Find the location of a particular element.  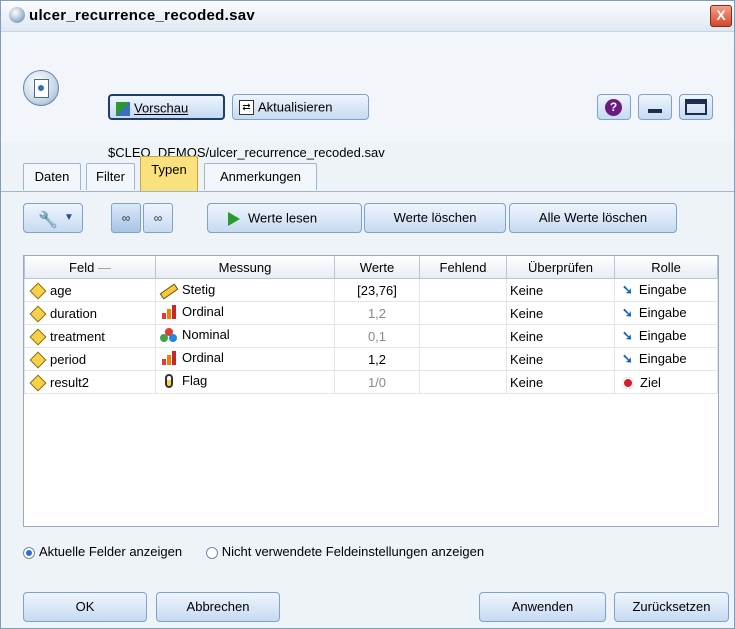

tab-bar: Daten Filter Typen Anmerkungen is located at coordinates (367, 172).